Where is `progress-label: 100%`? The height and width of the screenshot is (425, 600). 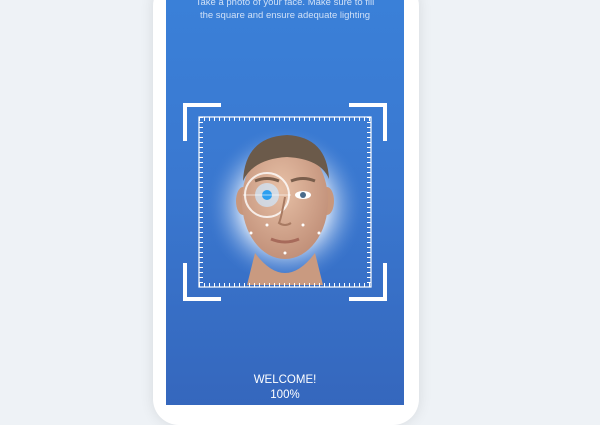 progress-label: 100% is located at coordinates (285, 395).